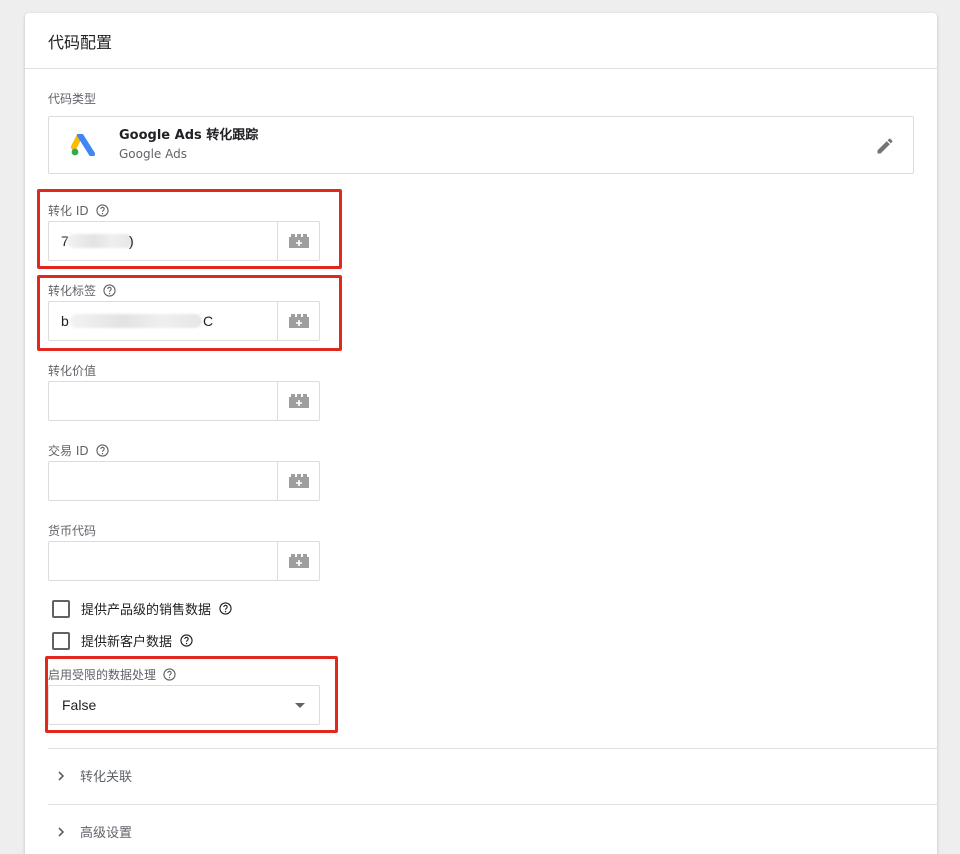 The image size is (960, 854). What do you see at coordinates (131, 241) in the screenshot?
I see `conversion-id-value-tail: )` at bounding box center [131, 241].